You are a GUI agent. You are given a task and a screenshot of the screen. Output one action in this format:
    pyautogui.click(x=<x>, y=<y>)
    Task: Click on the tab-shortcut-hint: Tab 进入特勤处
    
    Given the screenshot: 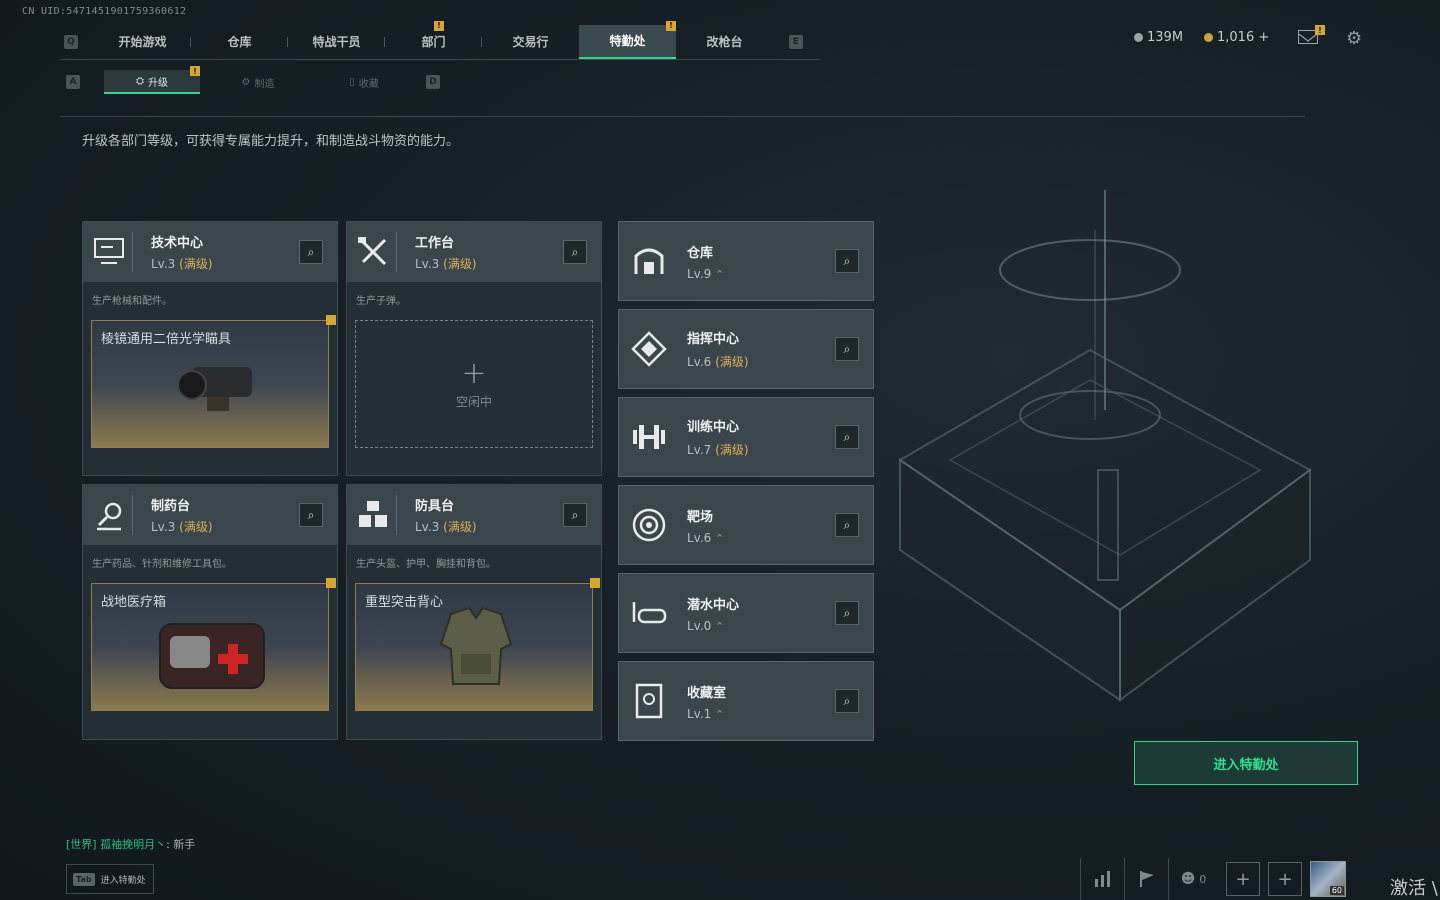 What is the action you would take?
    pyautogui.click(x=110, y=879)
    